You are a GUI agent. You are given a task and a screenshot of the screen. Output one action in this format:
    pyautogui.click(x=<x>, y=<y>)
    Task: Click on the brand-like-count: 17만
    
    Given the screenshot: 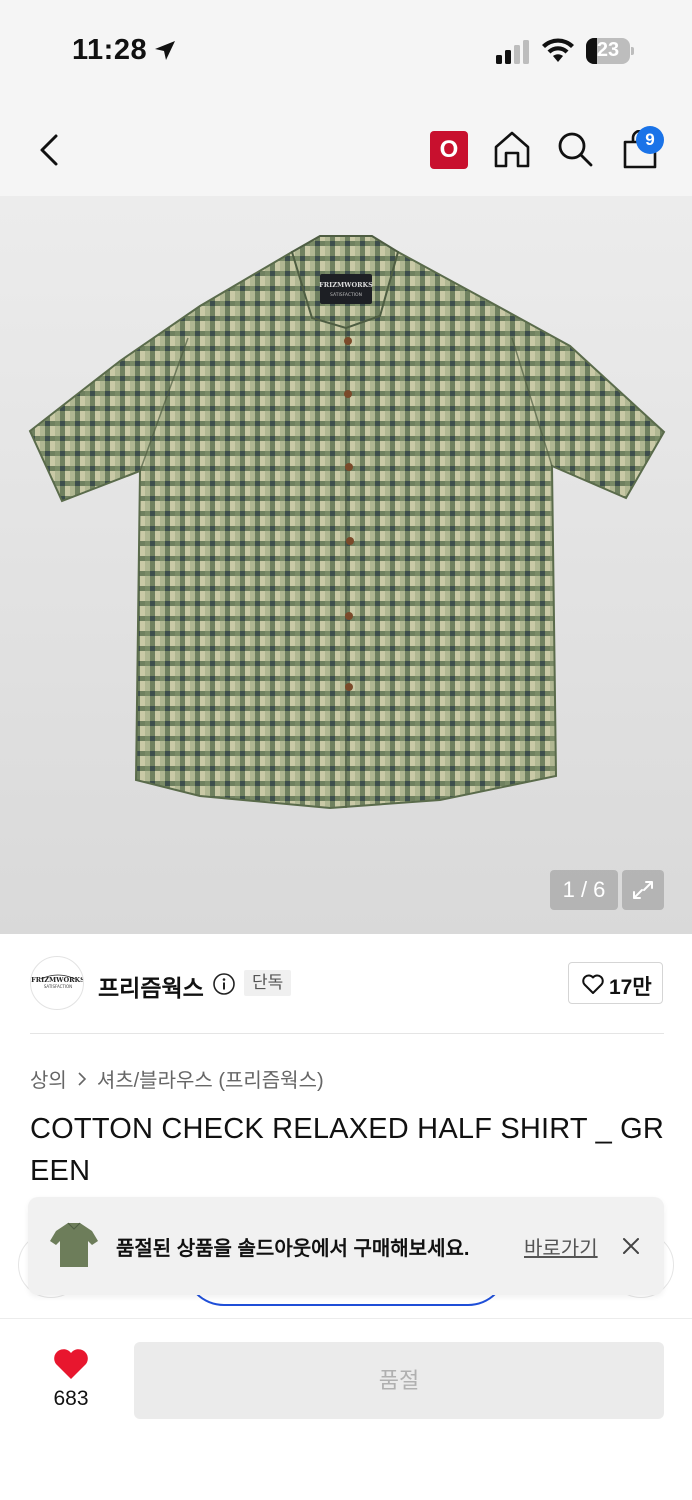 What is the action you would take?
    pyautogui.click(x=630, y=987)
    